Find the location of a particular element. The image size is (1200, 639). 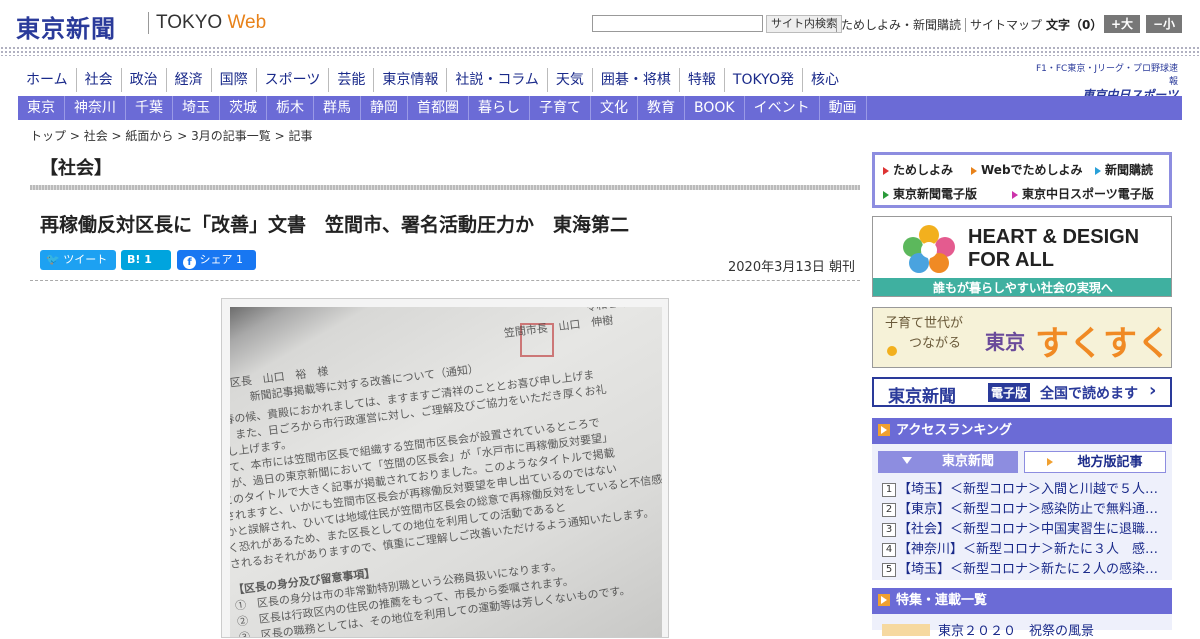

font-smaller-button: −小 is located at coordinates (1164, 24).